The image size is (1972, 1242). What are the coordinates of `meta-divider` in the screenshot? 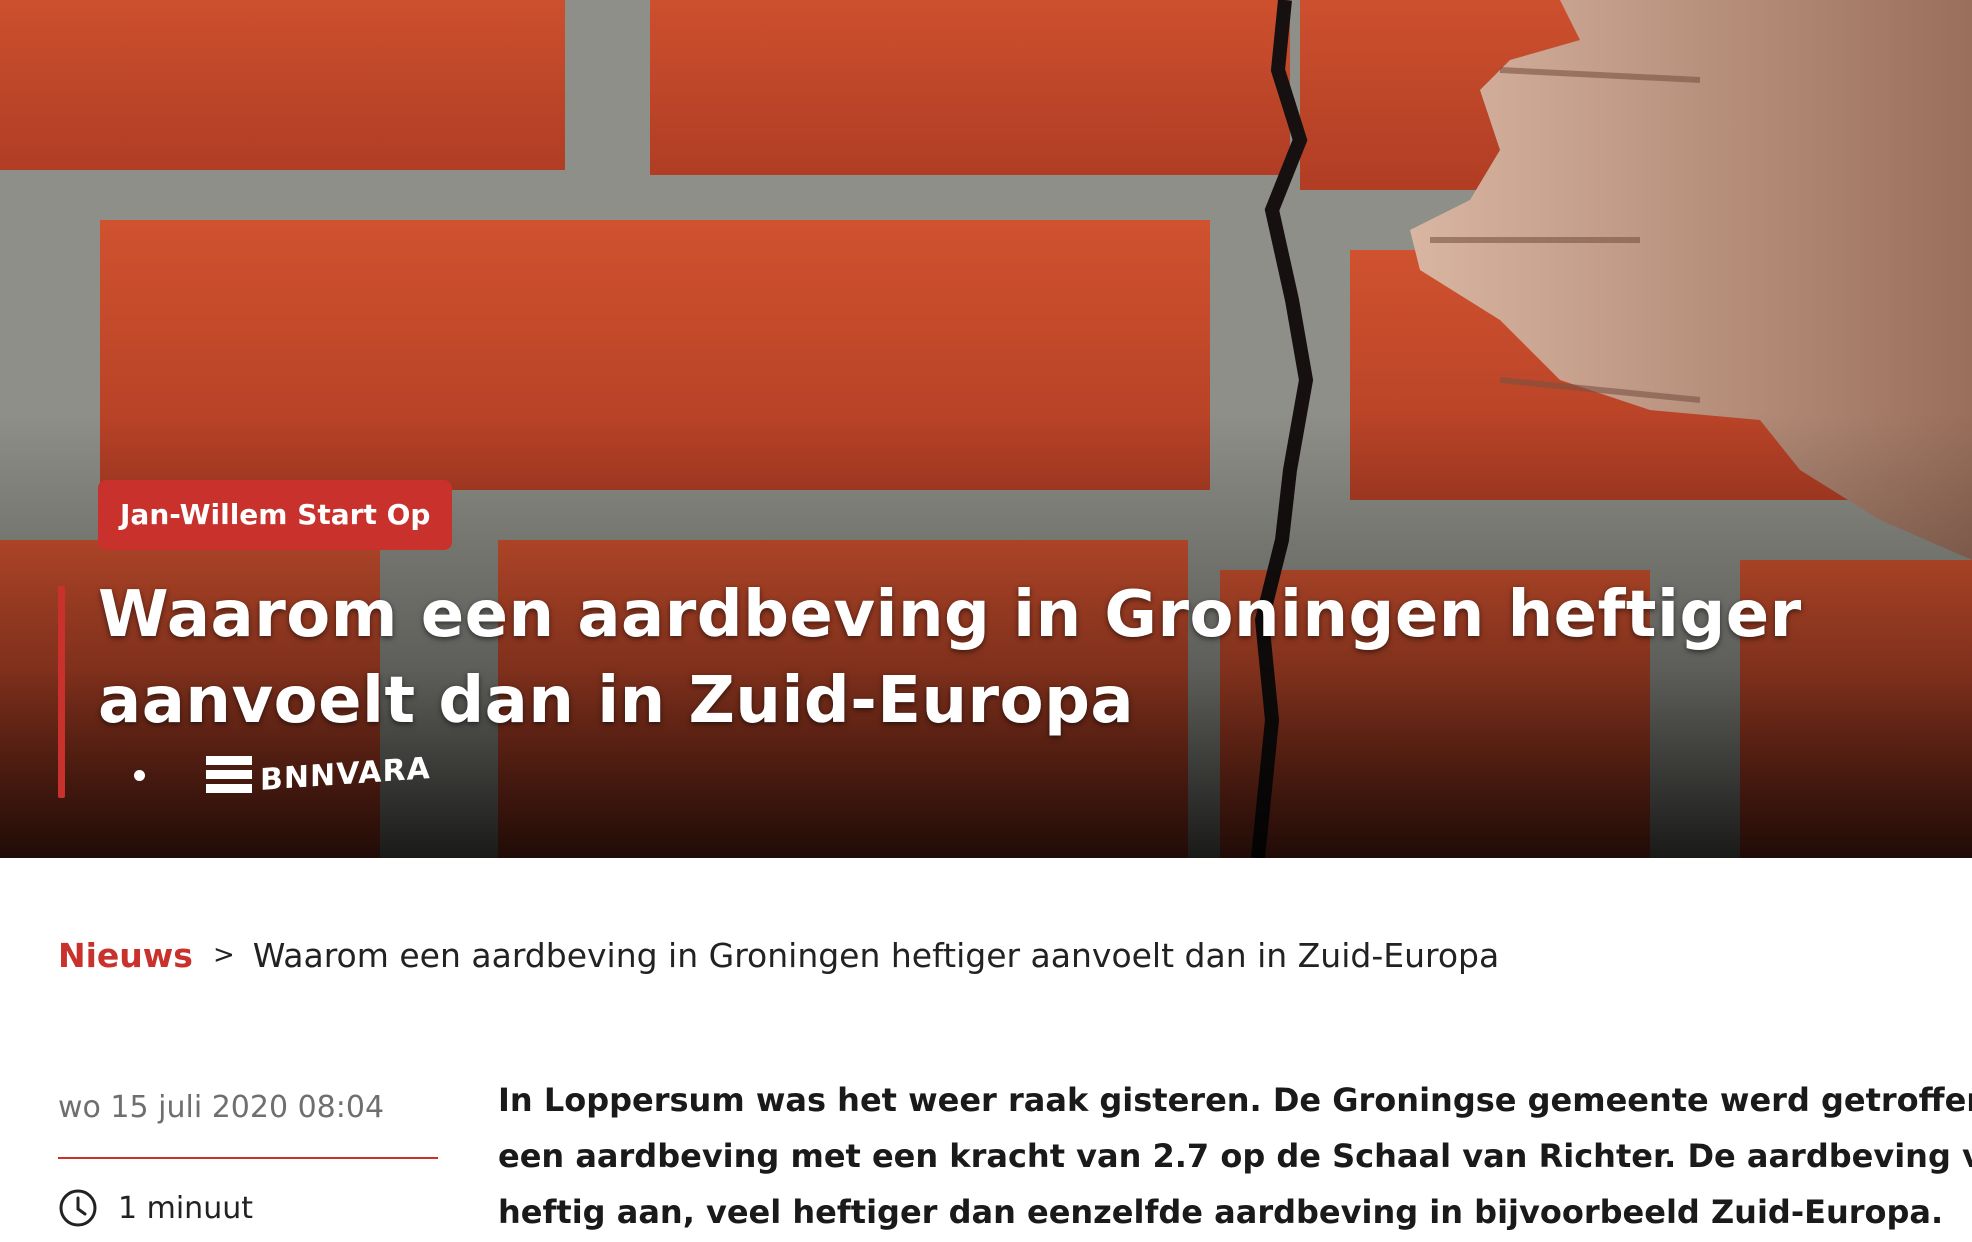 It's located at (248, 1158).